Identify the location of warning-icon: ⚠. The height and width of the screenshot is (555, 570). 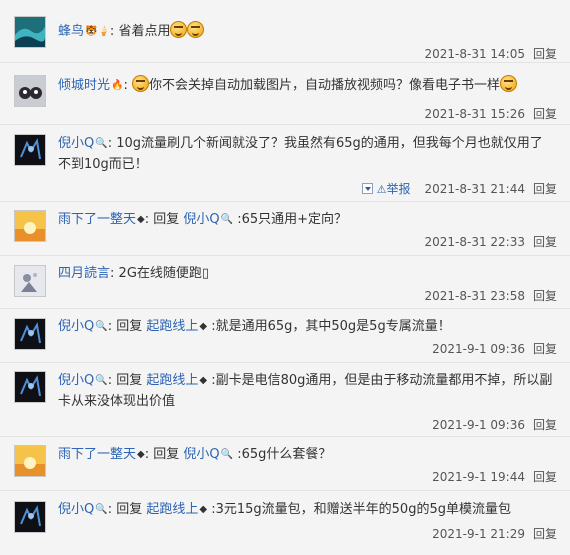
(381, 189).